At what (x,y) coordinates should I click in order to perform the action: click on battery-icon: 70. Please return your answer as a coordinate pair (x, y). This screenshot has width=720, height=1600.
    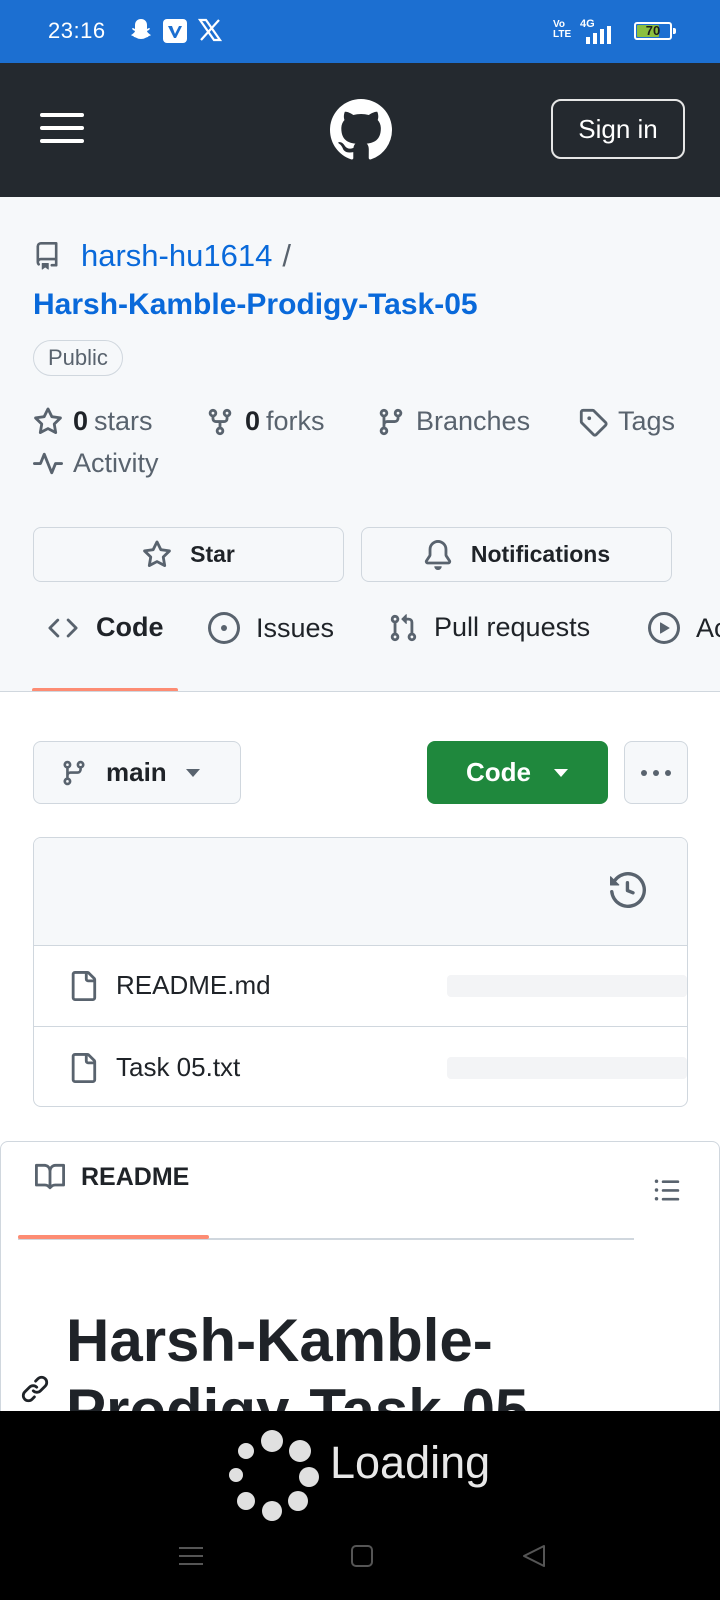
    Looking at the image, I should click on (655, 31).